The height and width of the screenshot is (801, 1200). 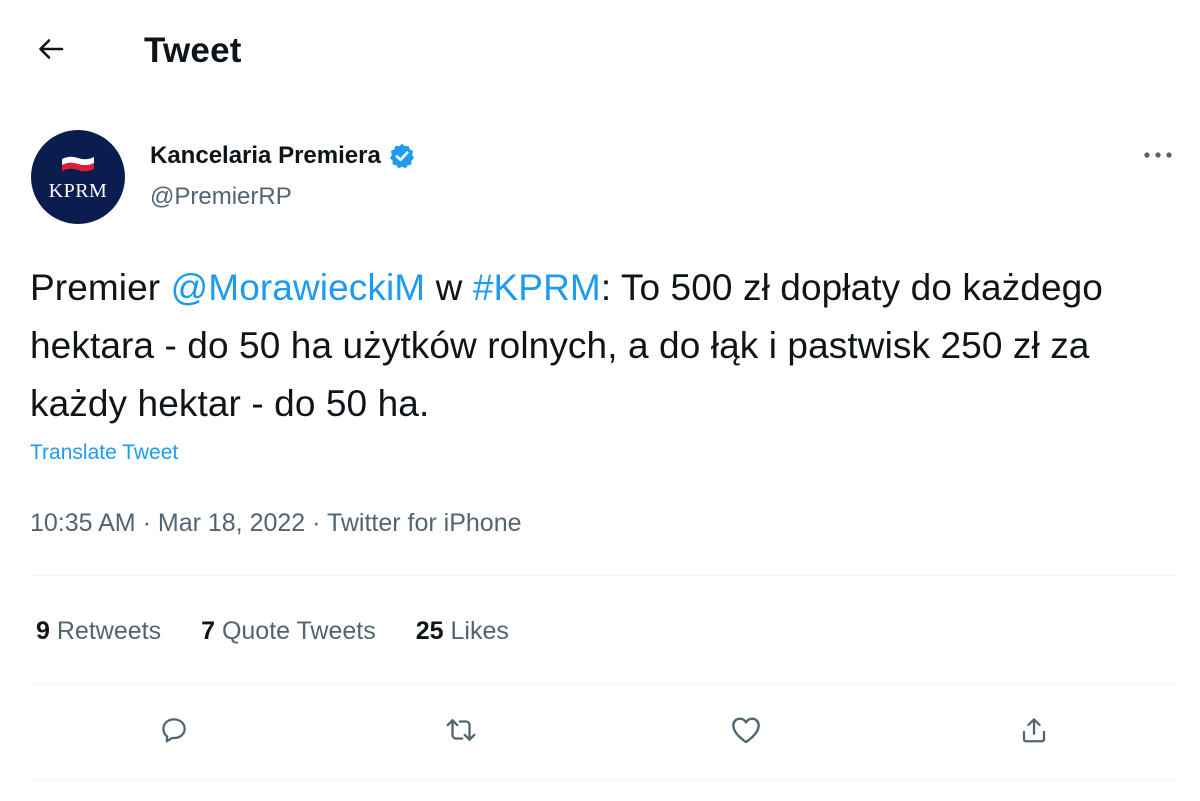 What do you see at coordinates (429, 631) in the screenshot?
I see `likes-count: 25` at bounding box center [429, 631].